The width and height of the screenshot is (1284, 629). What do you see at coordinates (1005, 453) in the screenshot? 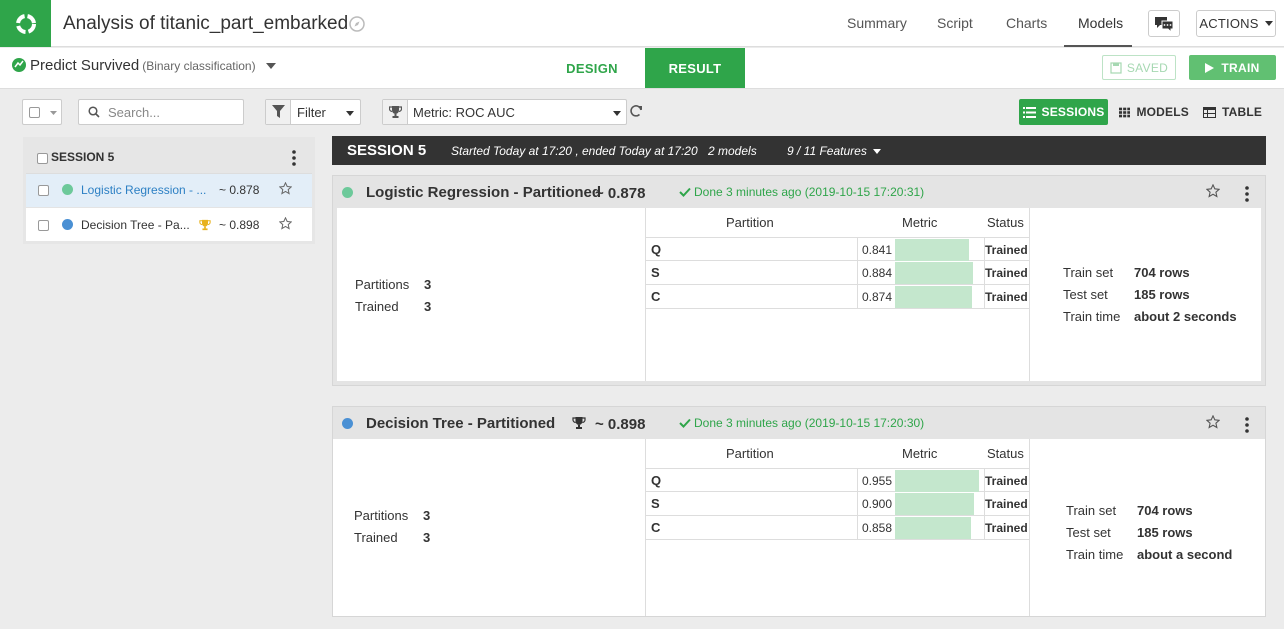
I see `status-header: Status` at bounding box center [1005, 453].